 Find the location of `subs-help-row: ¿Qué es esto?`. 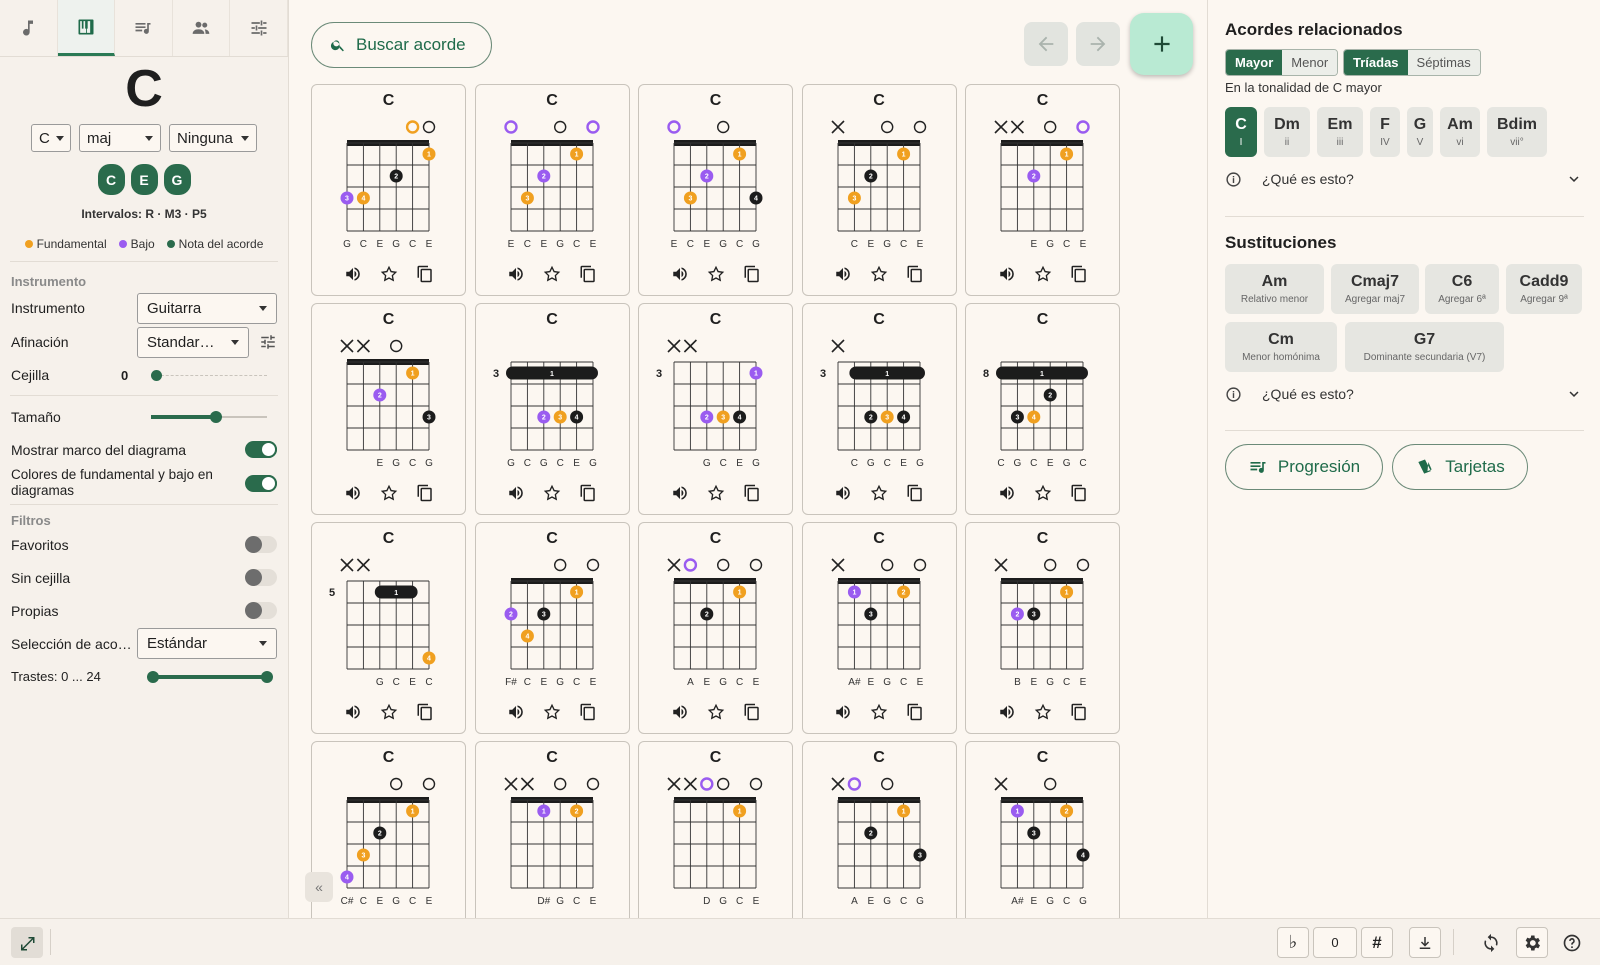

subs-help-row: ¿Qué es esto? is located at coordinates (1404, 394).